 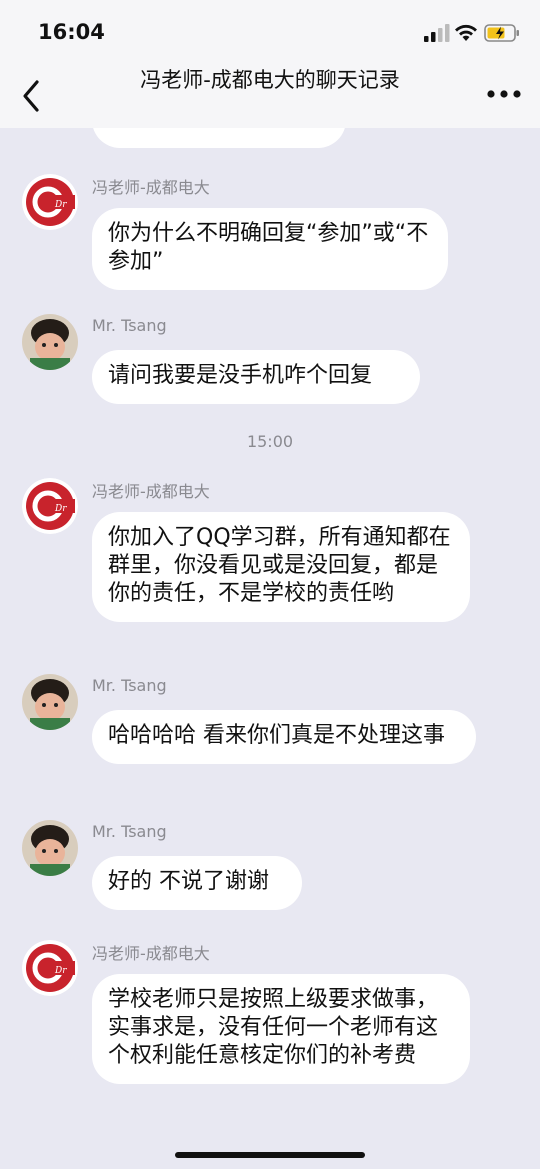 What do you see at coordinates (276, 735) in the screenshot?
I see `message-text: 哈哈哈哈 看来你们真是不处理这事` at bounding box center [276, 735].